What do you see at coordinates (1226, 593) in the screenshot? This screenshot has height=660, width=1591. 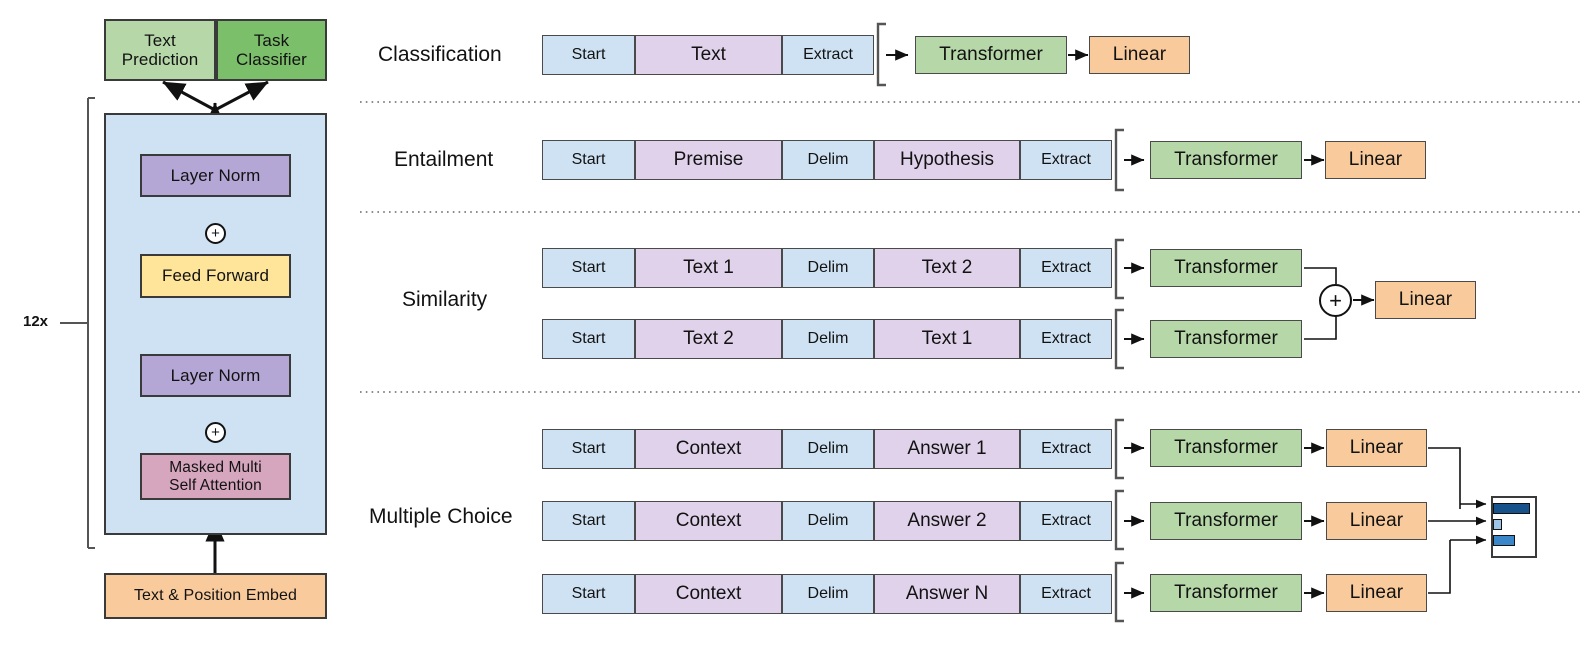 I see `transformer-choice-n: Transformer` at bounding box center [1226, 593].